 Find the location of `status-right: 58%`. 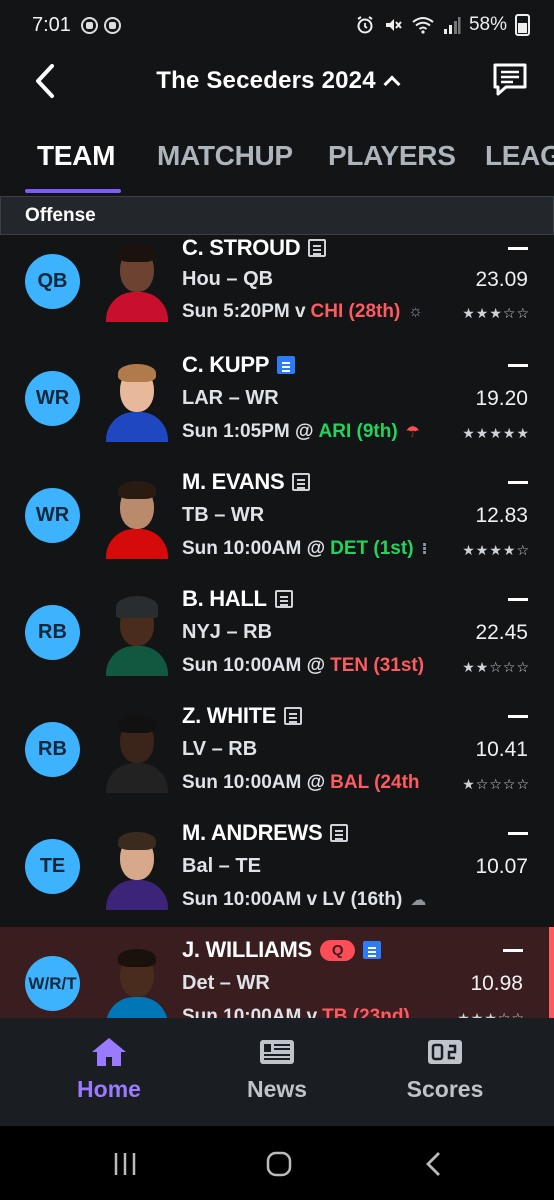

status-right: 58% is located at coordinates (442, 25).